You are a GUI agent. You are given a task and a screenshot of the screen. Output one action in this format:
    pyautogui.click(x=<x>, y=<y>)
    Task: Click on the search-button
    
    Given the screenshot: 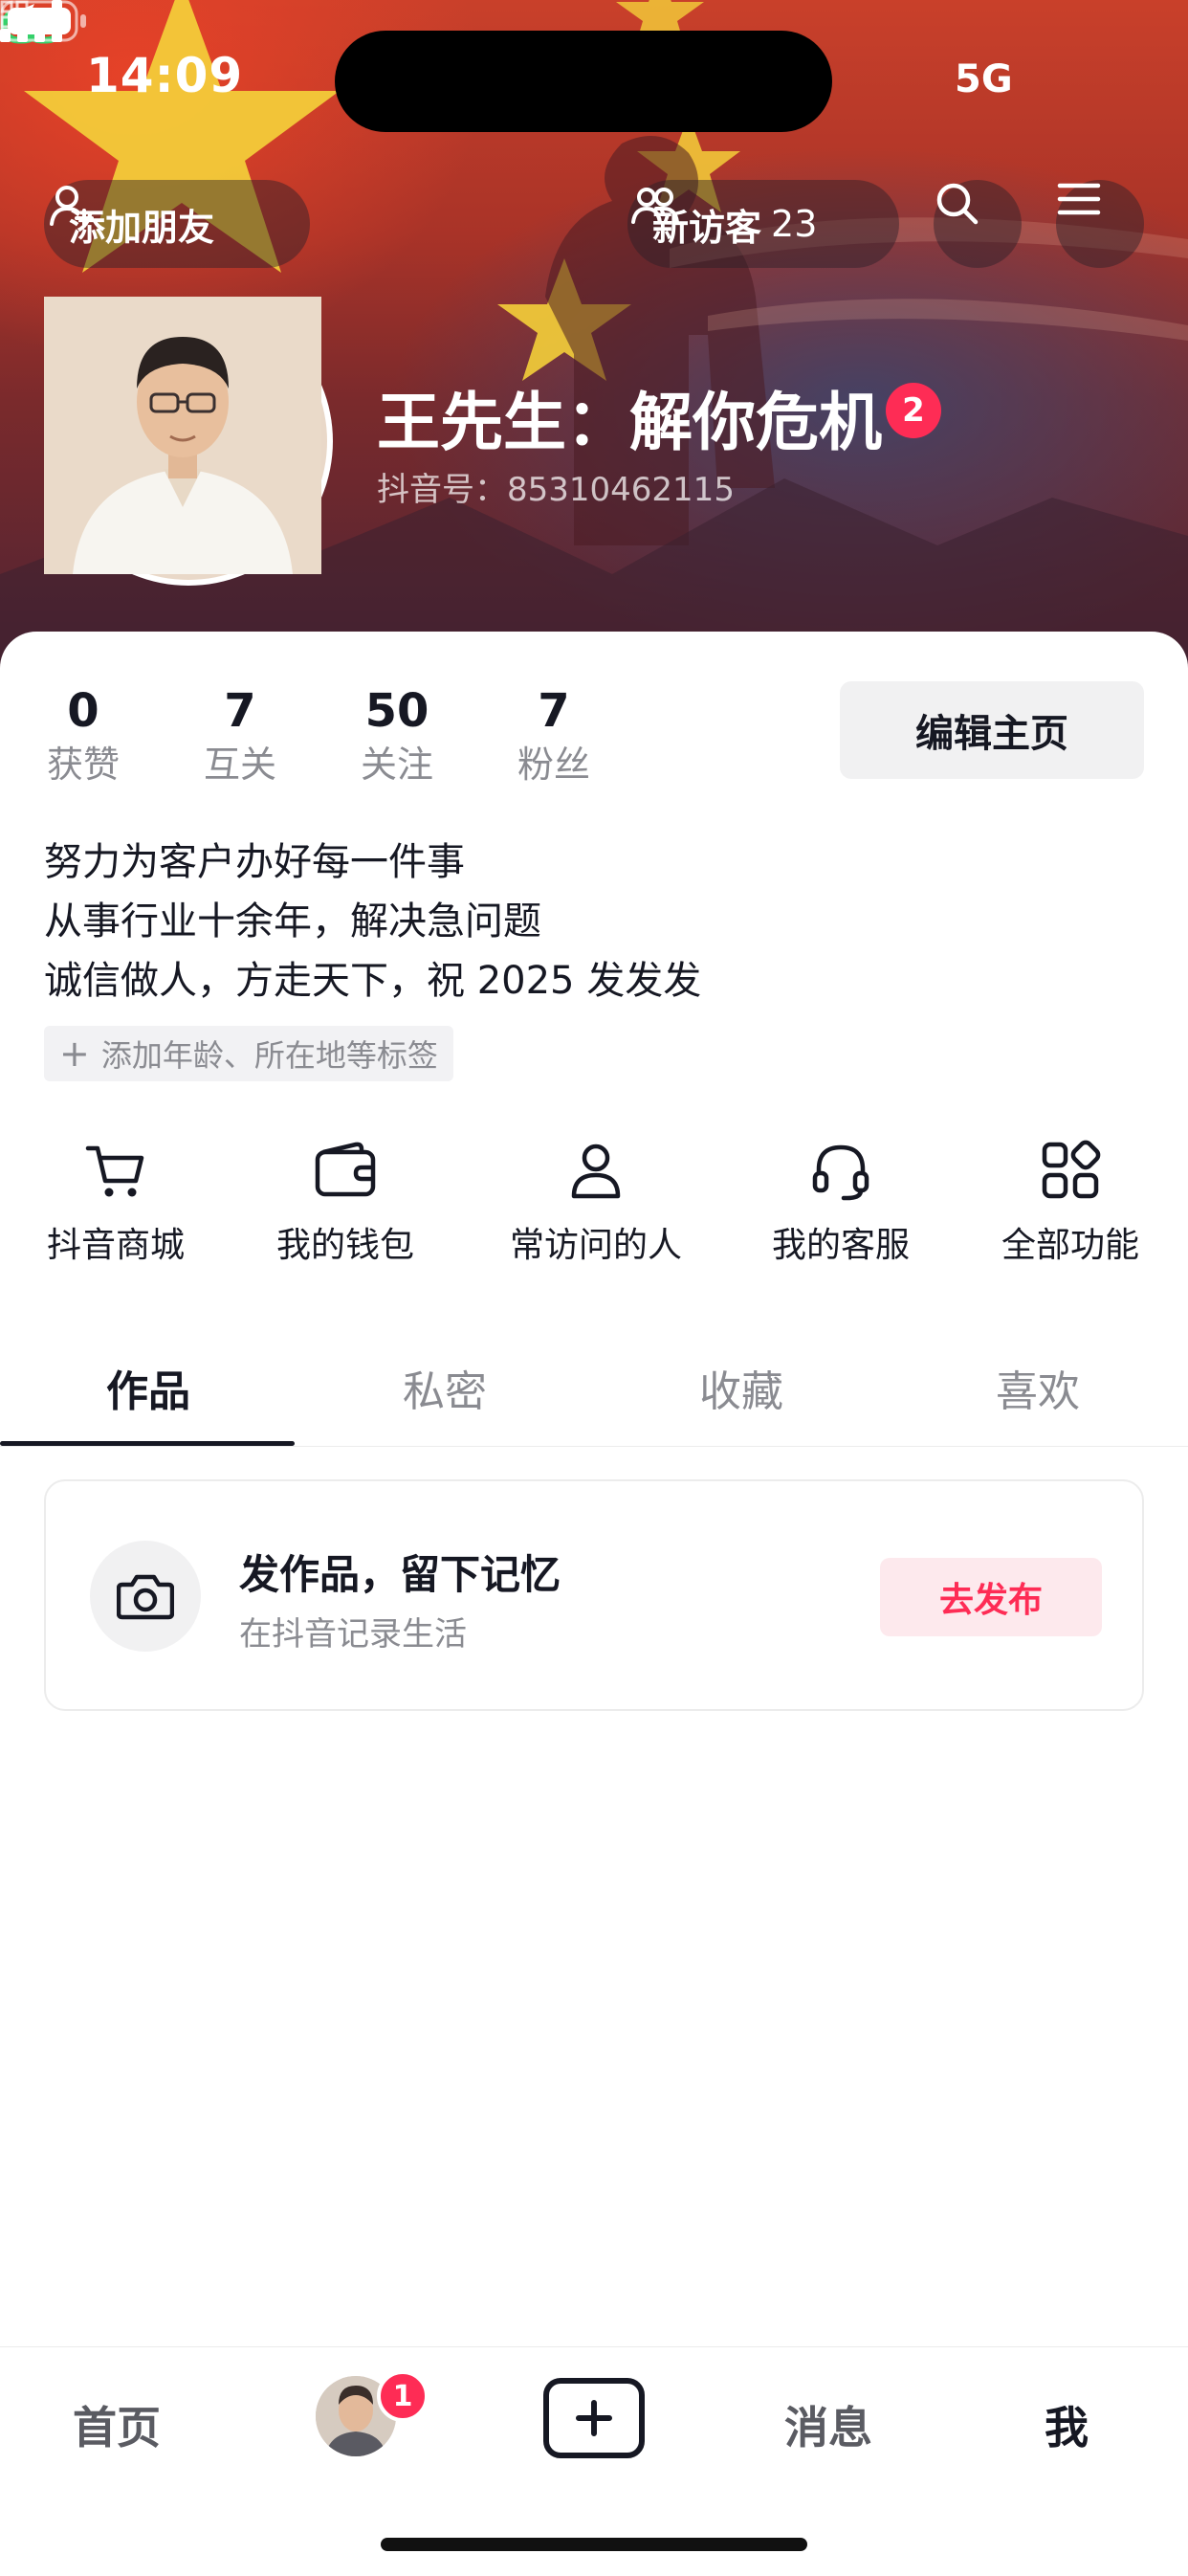 What is the action you would take?
    pyautogui.click(x=978, y=224)
    